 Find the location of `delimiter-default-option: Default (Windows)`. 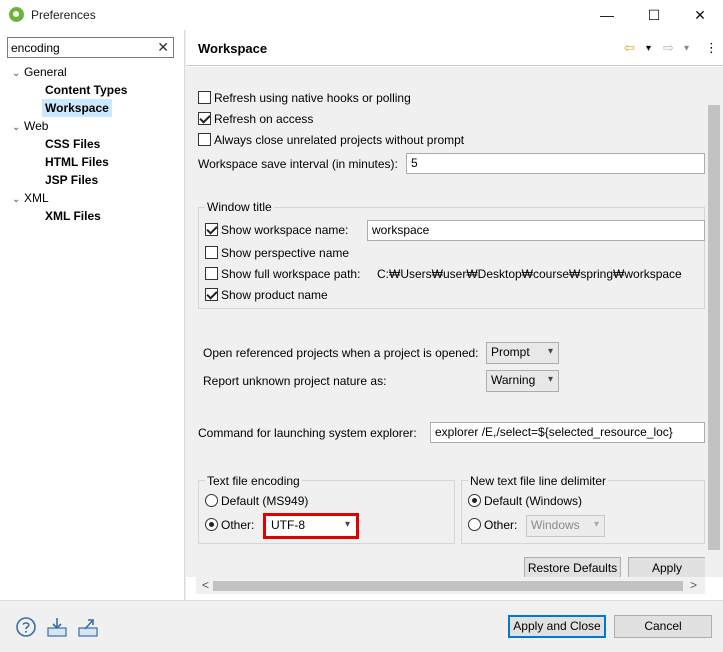

delimiter-default-option: Default (Windows) is located at coordinates (525, 501).